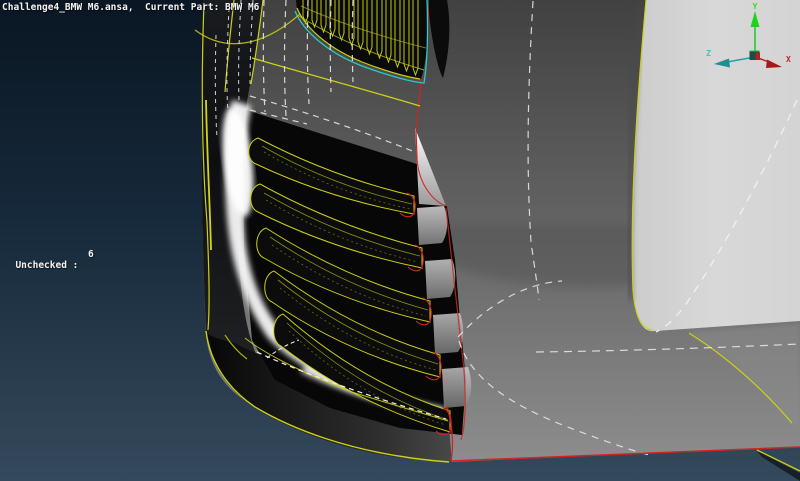 Image resolution: width=800 pixels, height=481 pixels. What do you see at coordinates (91, 254) in the screenshot?
I see `unchecked-status-value: 6` at bounding box center [91, 254].